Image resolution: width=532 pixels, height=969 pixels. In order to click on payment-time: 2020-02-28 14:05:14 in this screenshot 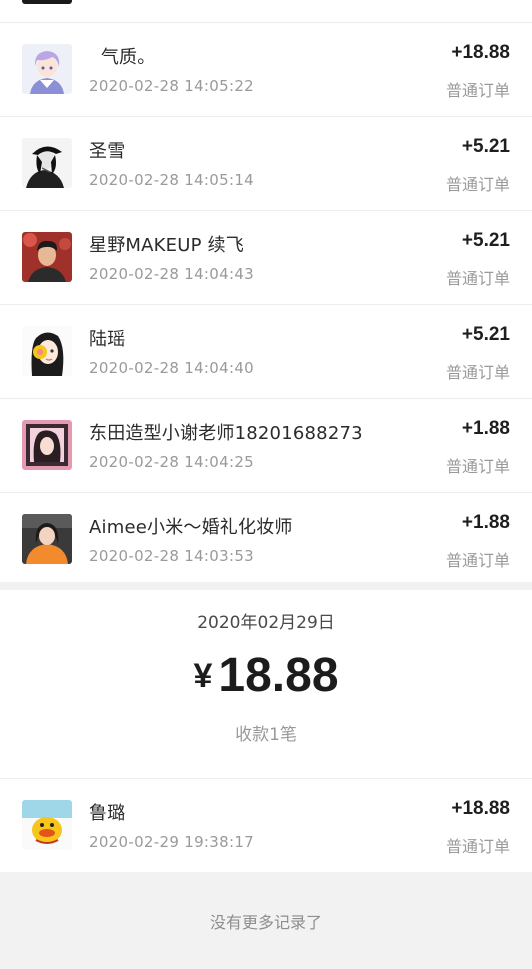, I will do `click(172, 180)`.